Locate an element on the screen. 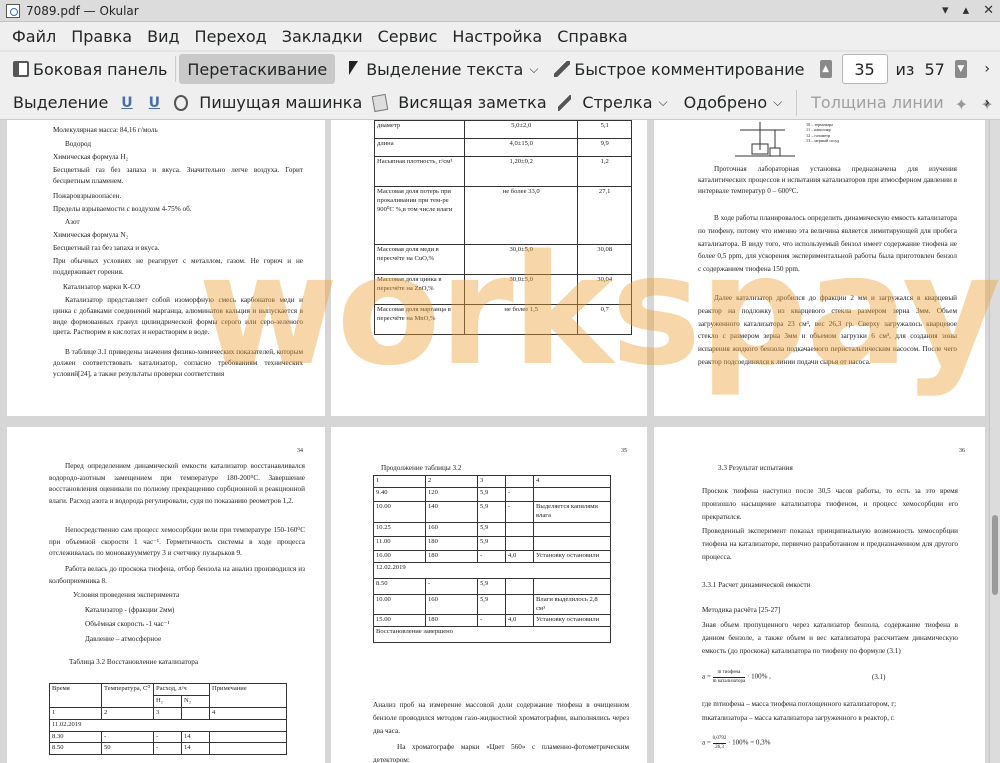 The image size is (1000, 763). underline-icon: U is located at coordinates (126, 103).